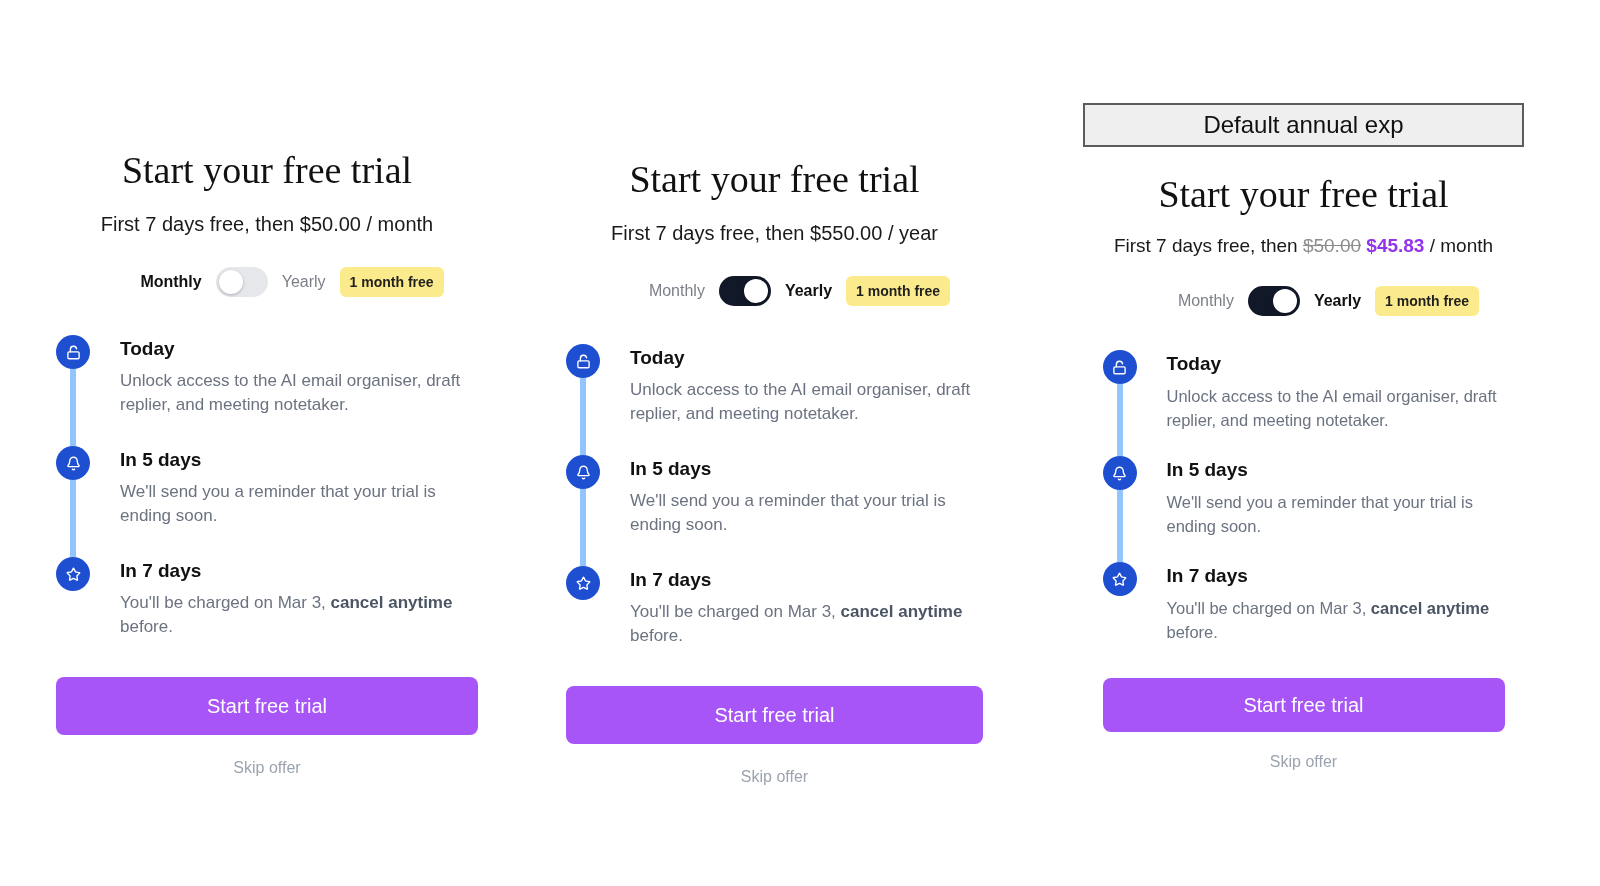 The image size is (1600, 886). What do you see at coordinates (1303, 246) in the screenshot?
I see `price-text: First 7 days free, then $50.00 $45.83 / month` at bounding box center [1303, 246].